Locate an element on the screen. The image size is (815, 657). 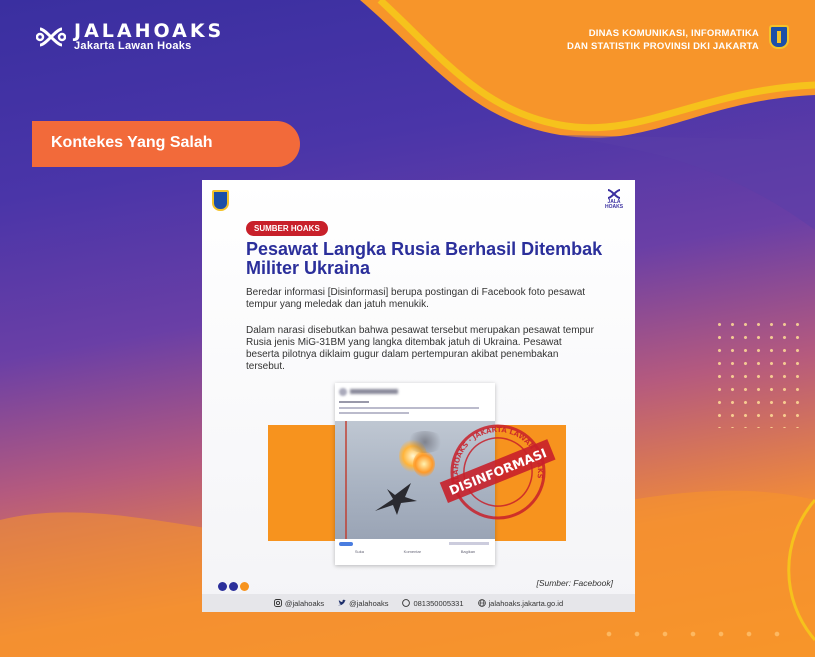
category-label: Kontekes Yang Salah is located at coordinates (166, 144).